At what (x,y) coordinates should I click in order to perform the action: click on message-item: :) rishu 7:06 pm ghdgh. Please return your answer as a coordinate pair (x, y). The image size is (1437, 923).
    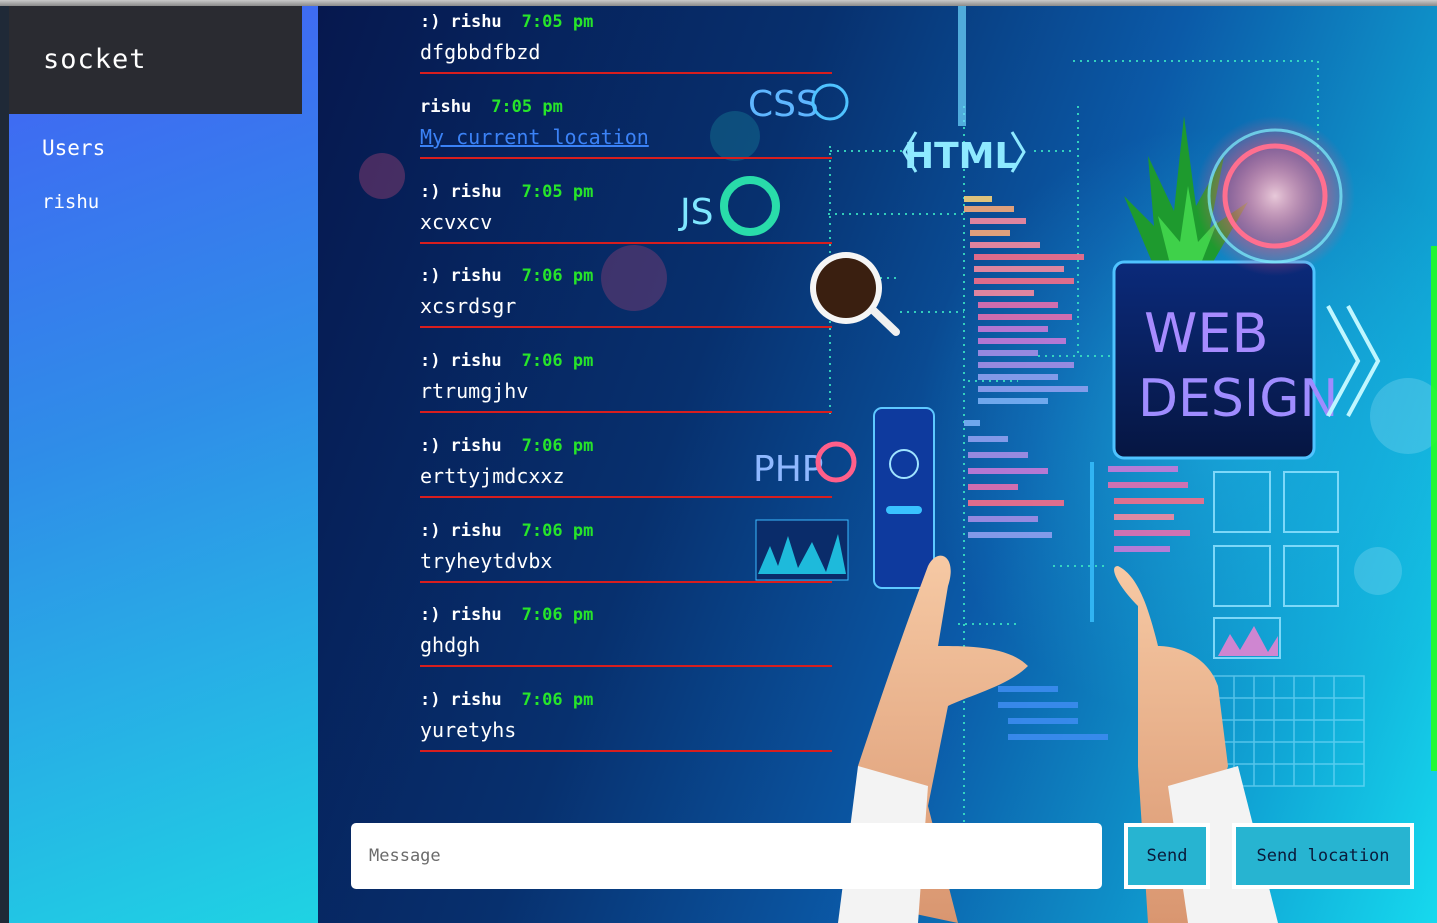
    Looking at the image, I should click on (626, 634).